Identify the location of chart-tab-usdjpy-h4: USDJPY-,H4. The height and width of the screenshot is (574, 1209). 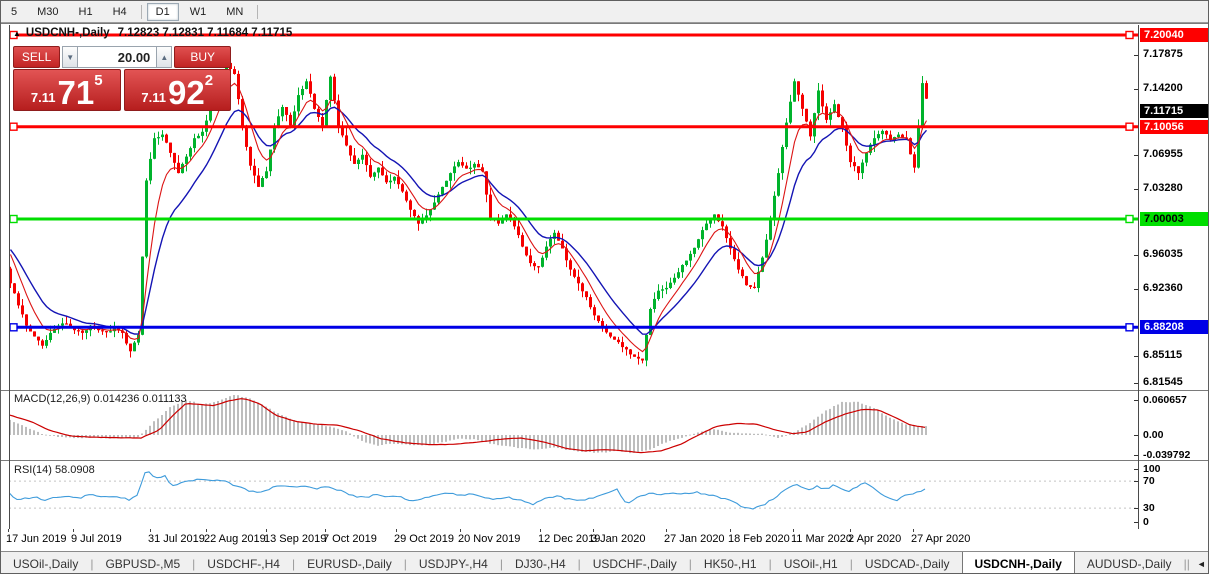
(453, 562).